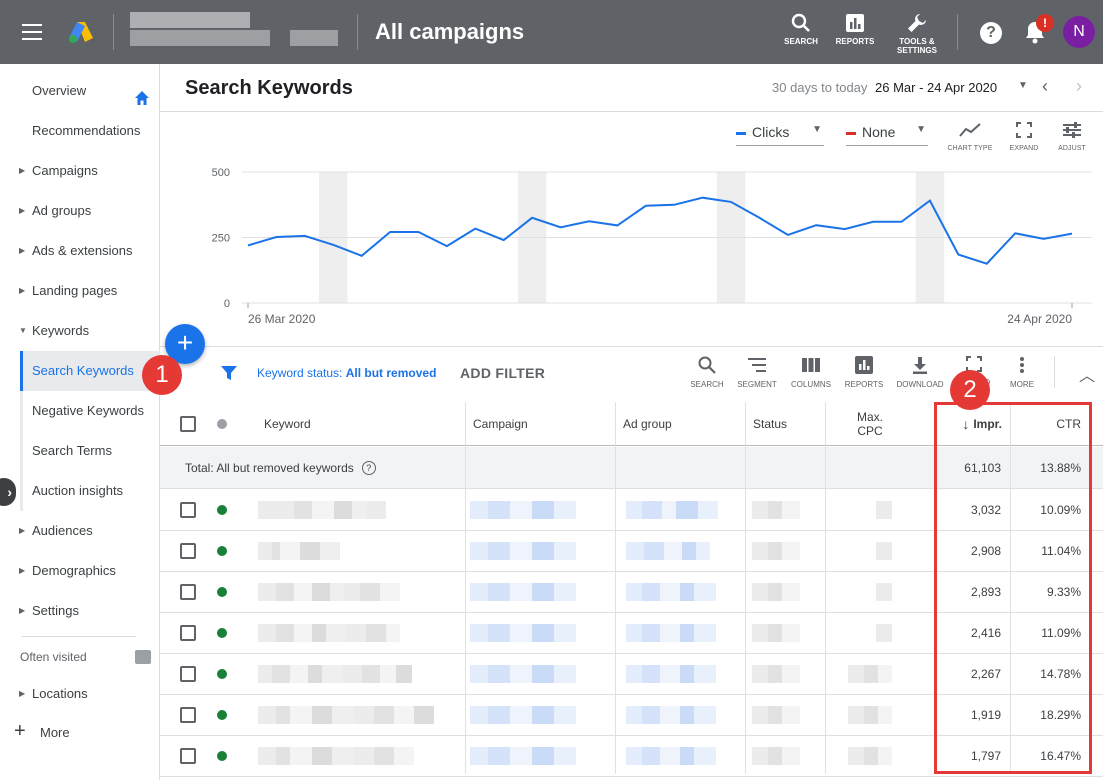  I want to click on sidebar-item-search-terms: Search Terms, so click(80, 451).